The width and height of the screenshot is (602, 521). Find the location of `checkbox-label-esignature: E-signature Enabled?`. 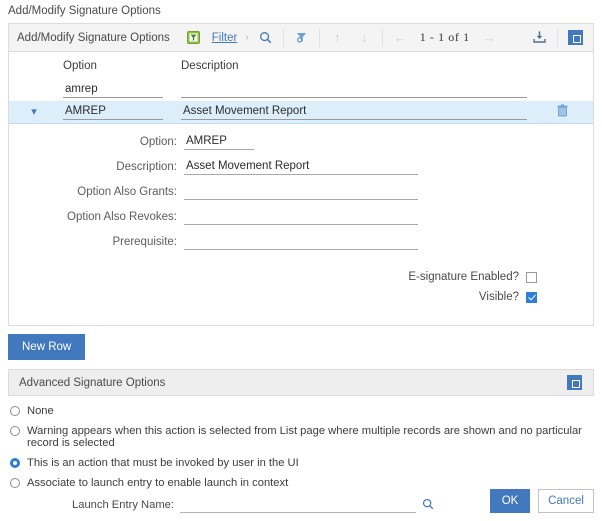

checkbox-label-esignature: E-signature Enabled? is located at coordinates (463, 277).